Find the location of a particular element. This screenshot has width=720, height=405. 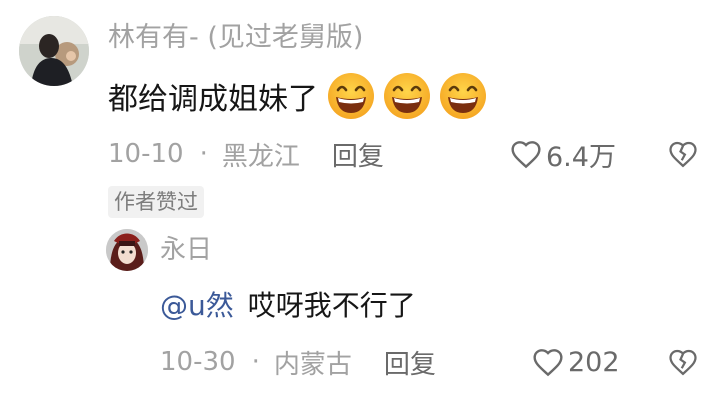

reply-like-count: 202 is located at coordinates (594, 362).